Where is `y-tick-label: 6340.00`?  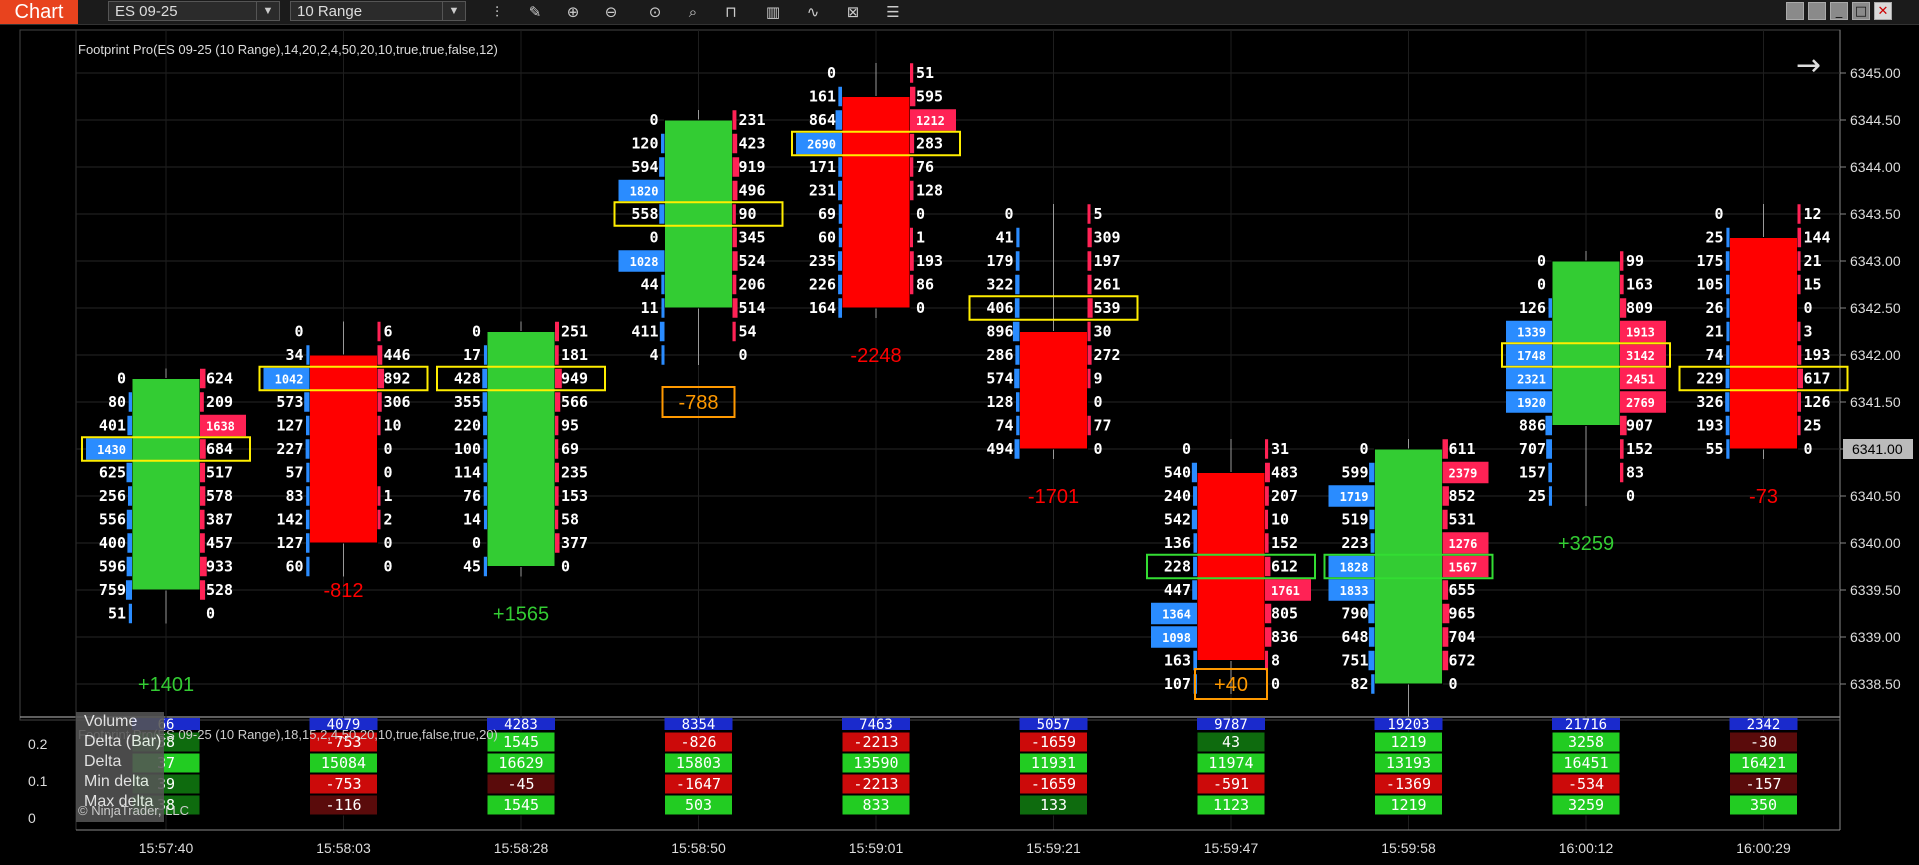 y-tick-label: 6340.00 is located at coordinates (1875, 543).